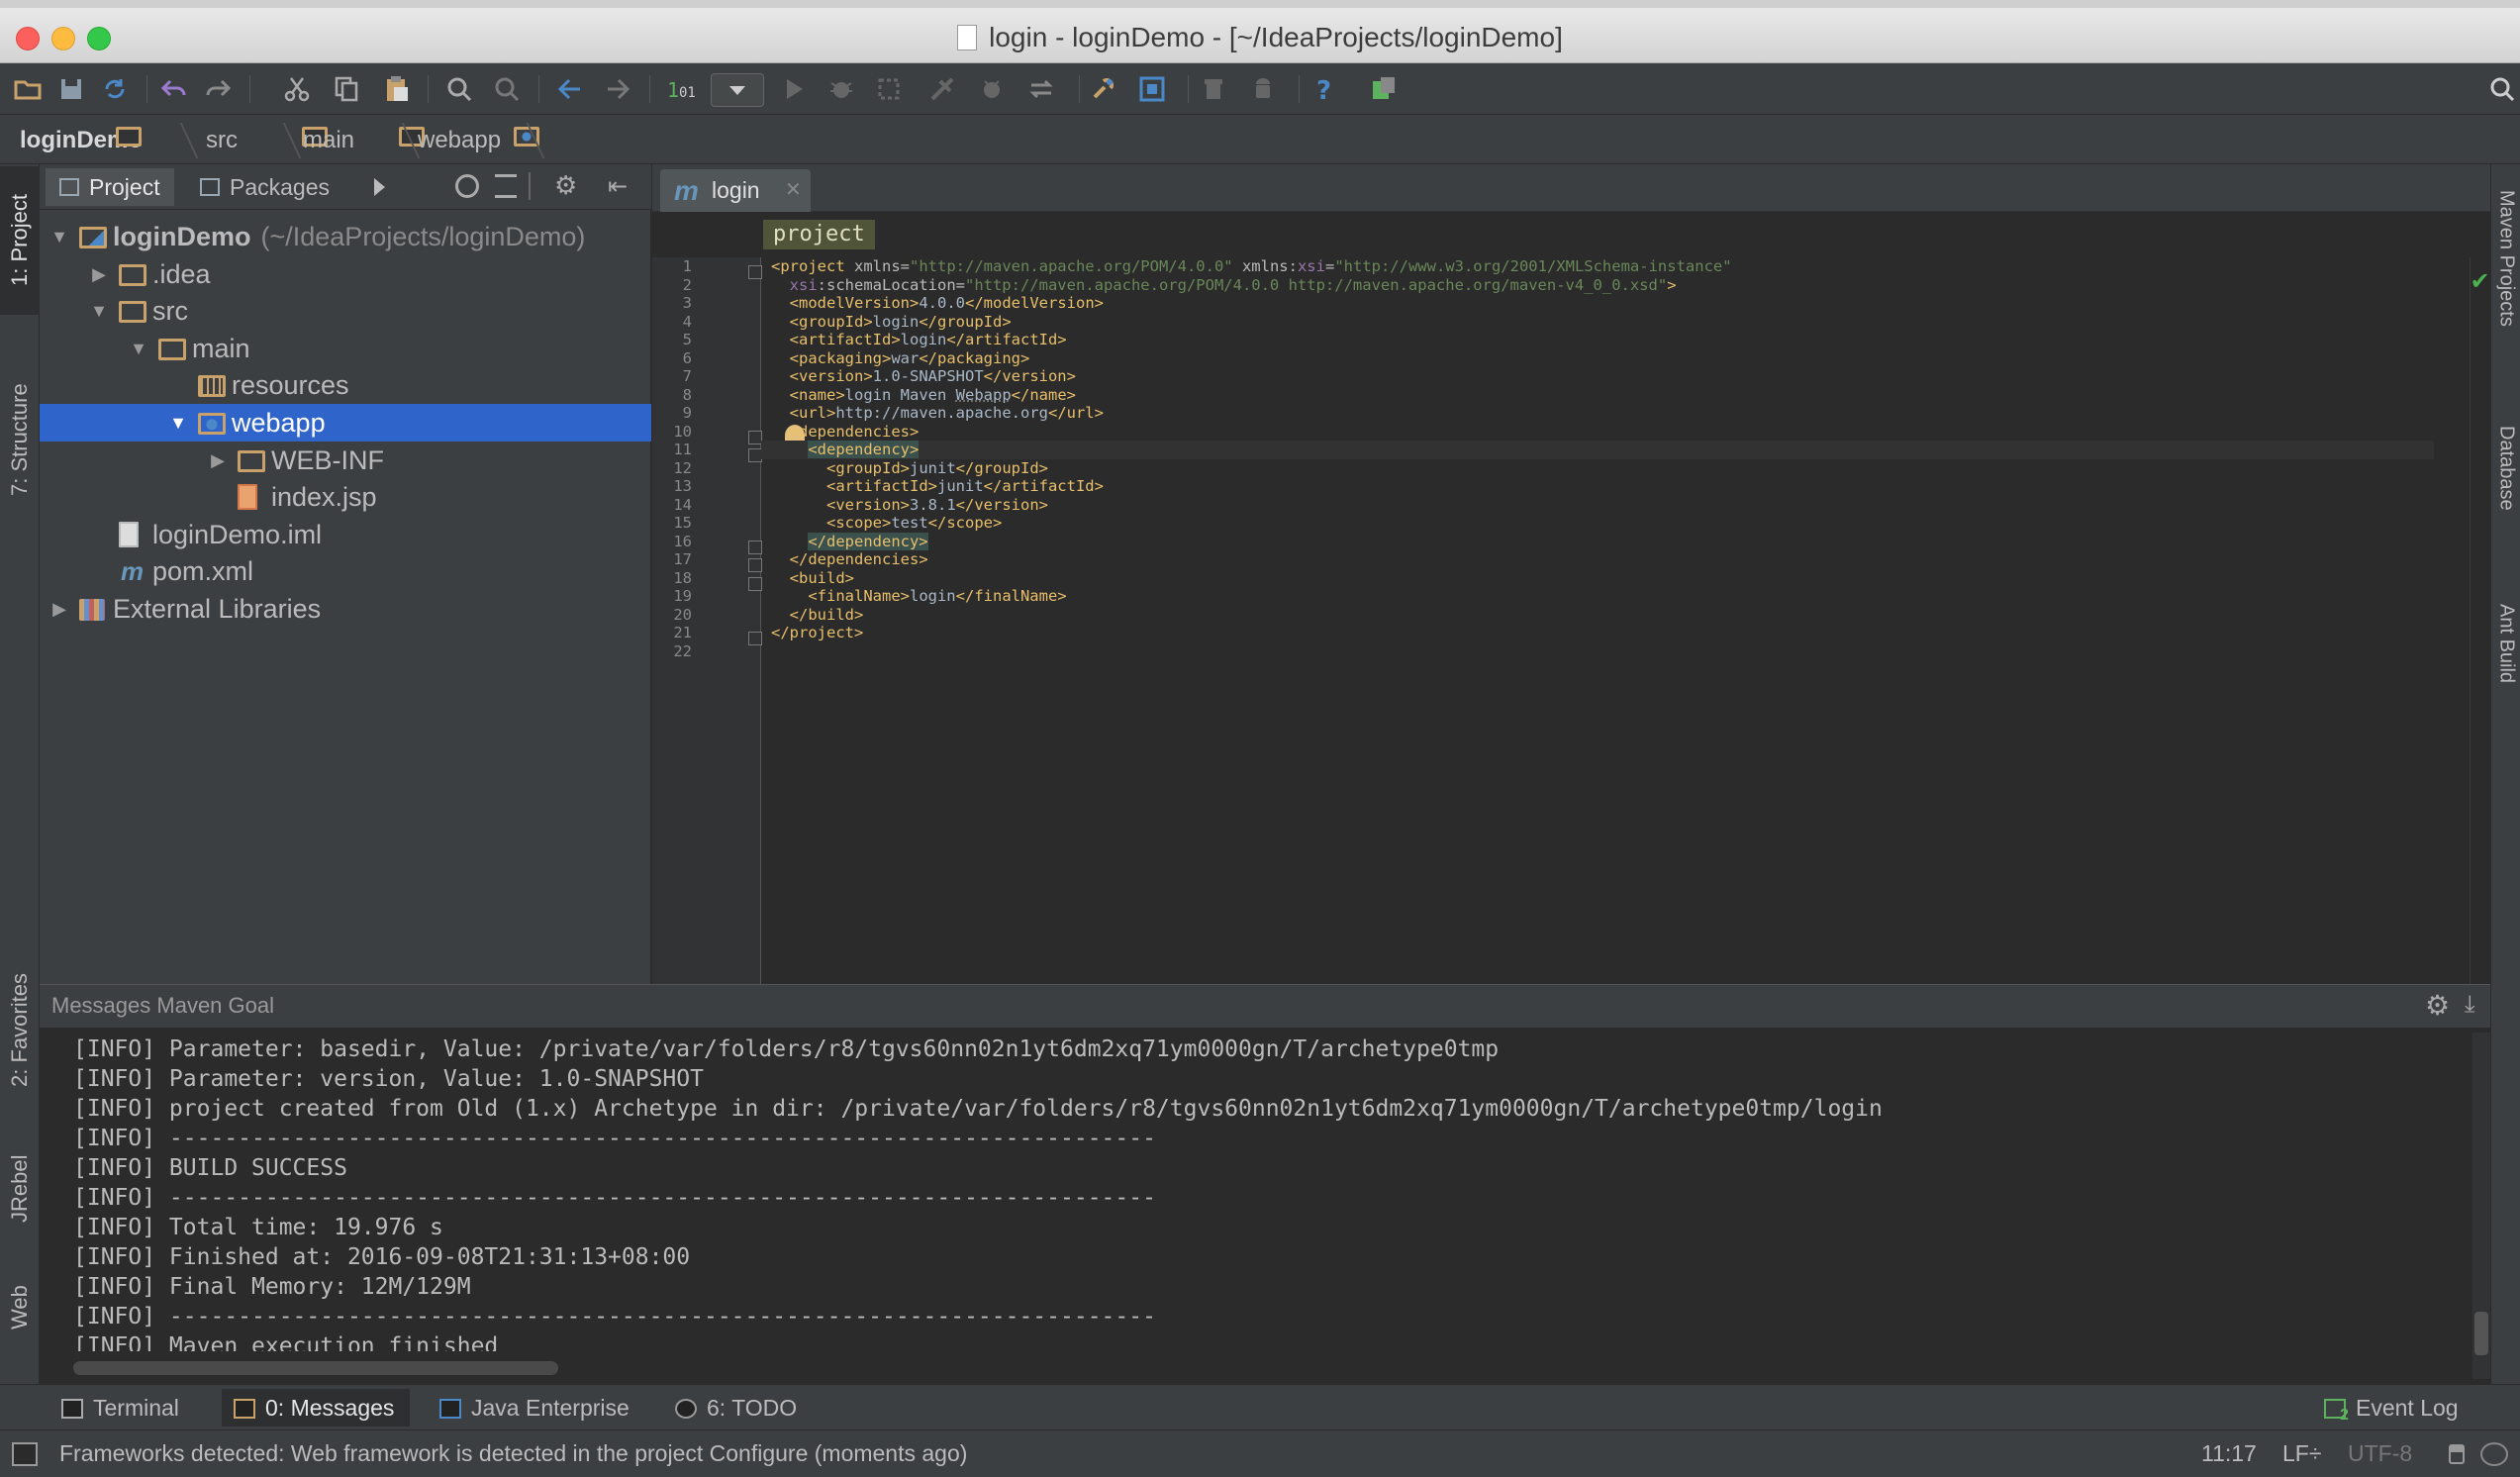  What do you see at coordinates (2393, 1408) in the screenshot?
I see `tool-tab-event-log: 2 Event Log` at bounding box center [2393, 1408].